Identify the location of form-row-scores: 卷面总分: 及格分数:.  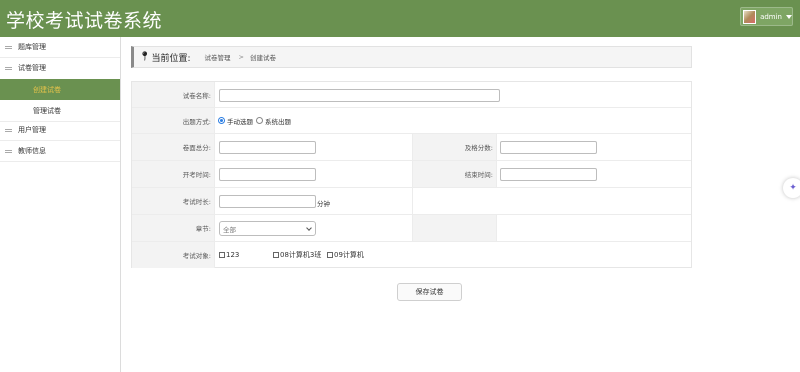
(411, 147).